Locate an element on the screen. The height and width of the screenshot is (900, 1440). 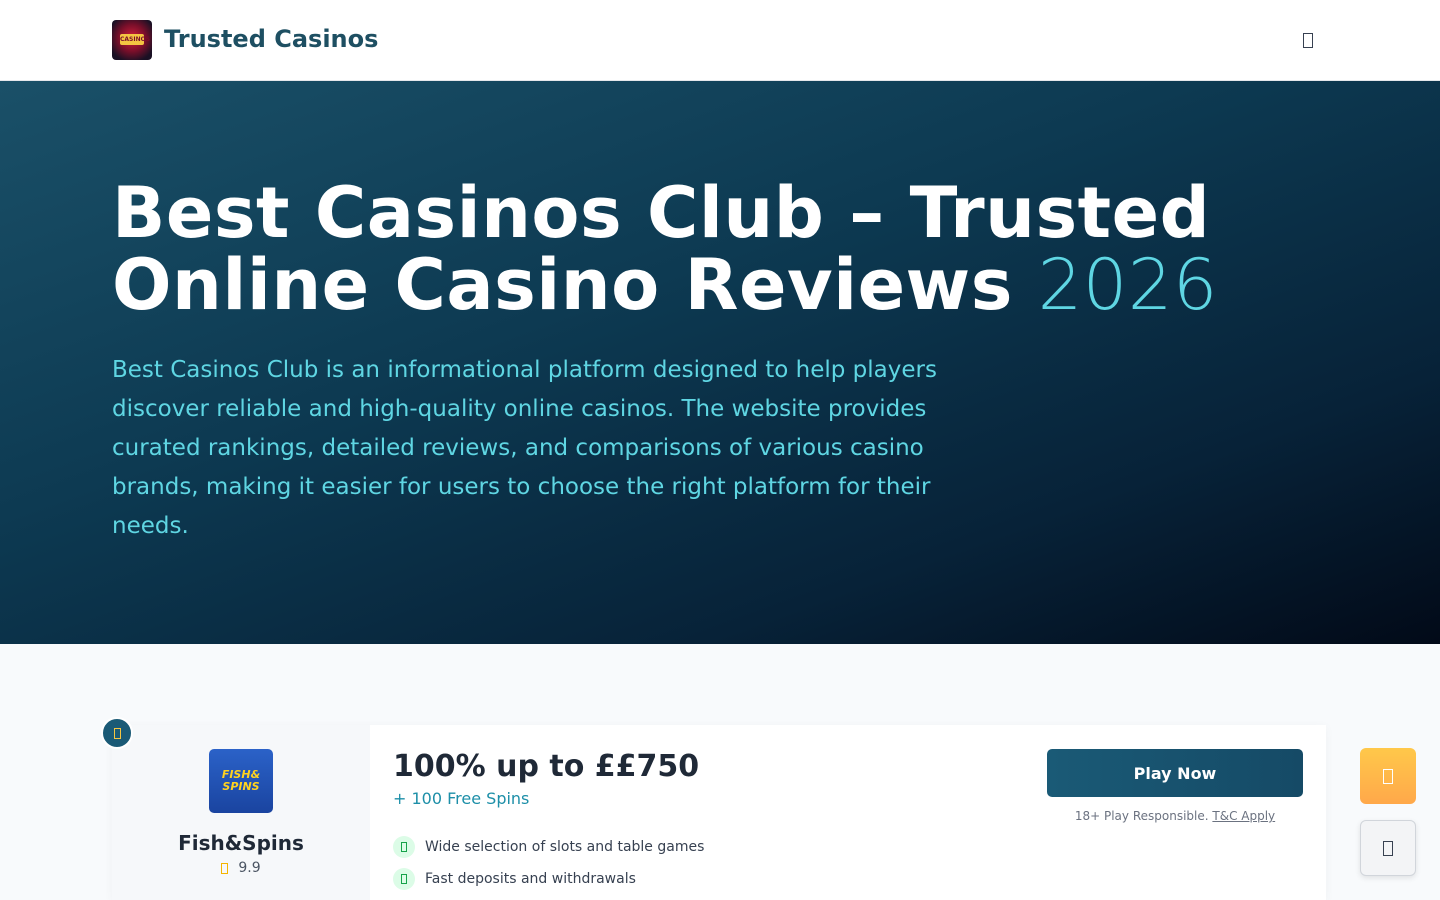
casino-name: Fish&Spins is located at coordinates (241, 843).